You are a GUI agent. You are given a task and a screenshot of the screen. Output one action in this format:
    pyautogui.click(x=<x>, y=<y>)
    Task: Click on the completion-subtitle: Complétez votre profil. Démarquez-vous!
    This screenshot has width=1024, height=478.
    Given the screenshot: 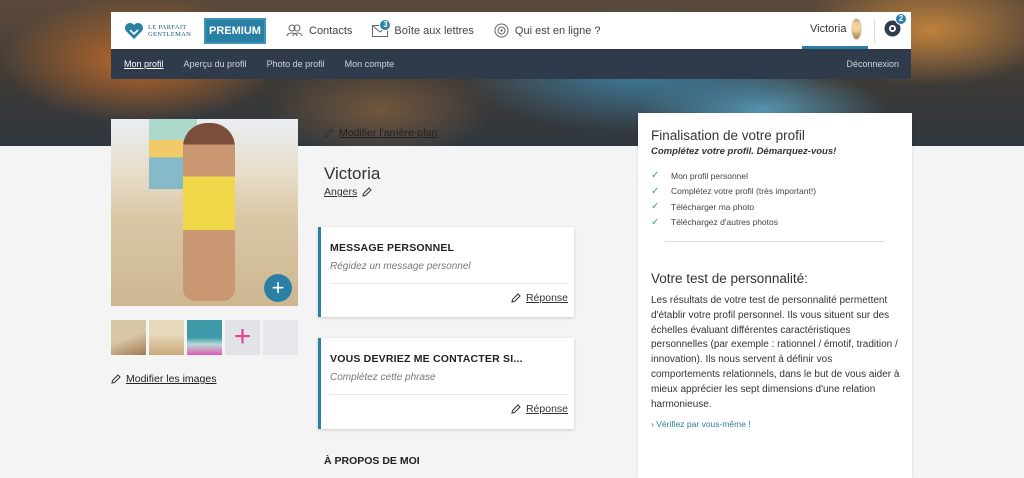 What is the action you would take?
    pyautogui.click(x=744, y=151)
    